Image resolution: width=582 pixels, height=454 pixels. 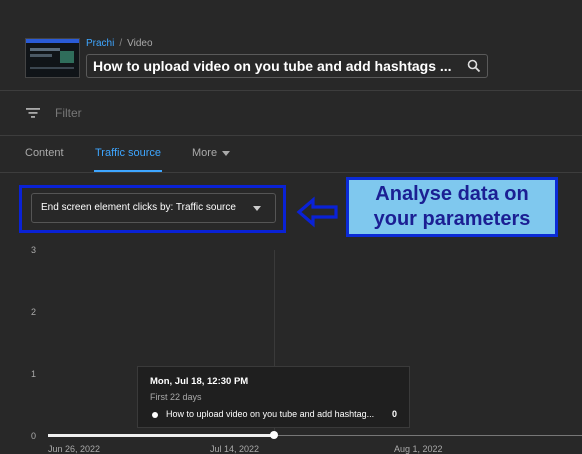 I want to click on tooltip-subtitle: First 22 days, so click(x=176, y=397).